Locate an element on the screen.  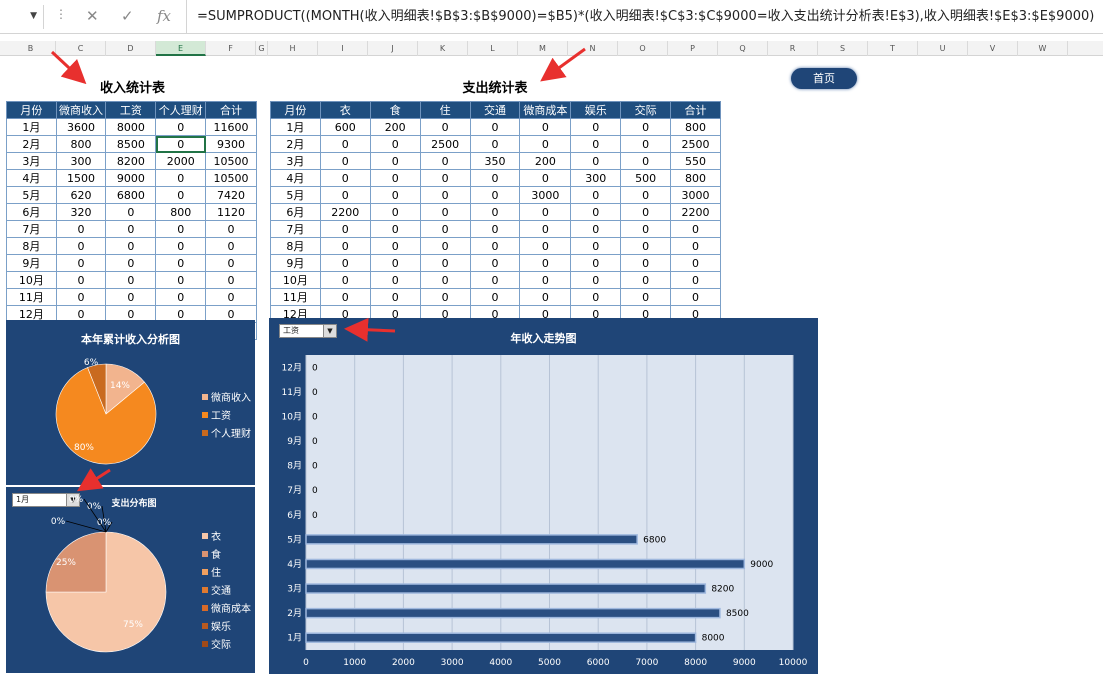
table-cell: 5月 is located at coordinates (295, 195).